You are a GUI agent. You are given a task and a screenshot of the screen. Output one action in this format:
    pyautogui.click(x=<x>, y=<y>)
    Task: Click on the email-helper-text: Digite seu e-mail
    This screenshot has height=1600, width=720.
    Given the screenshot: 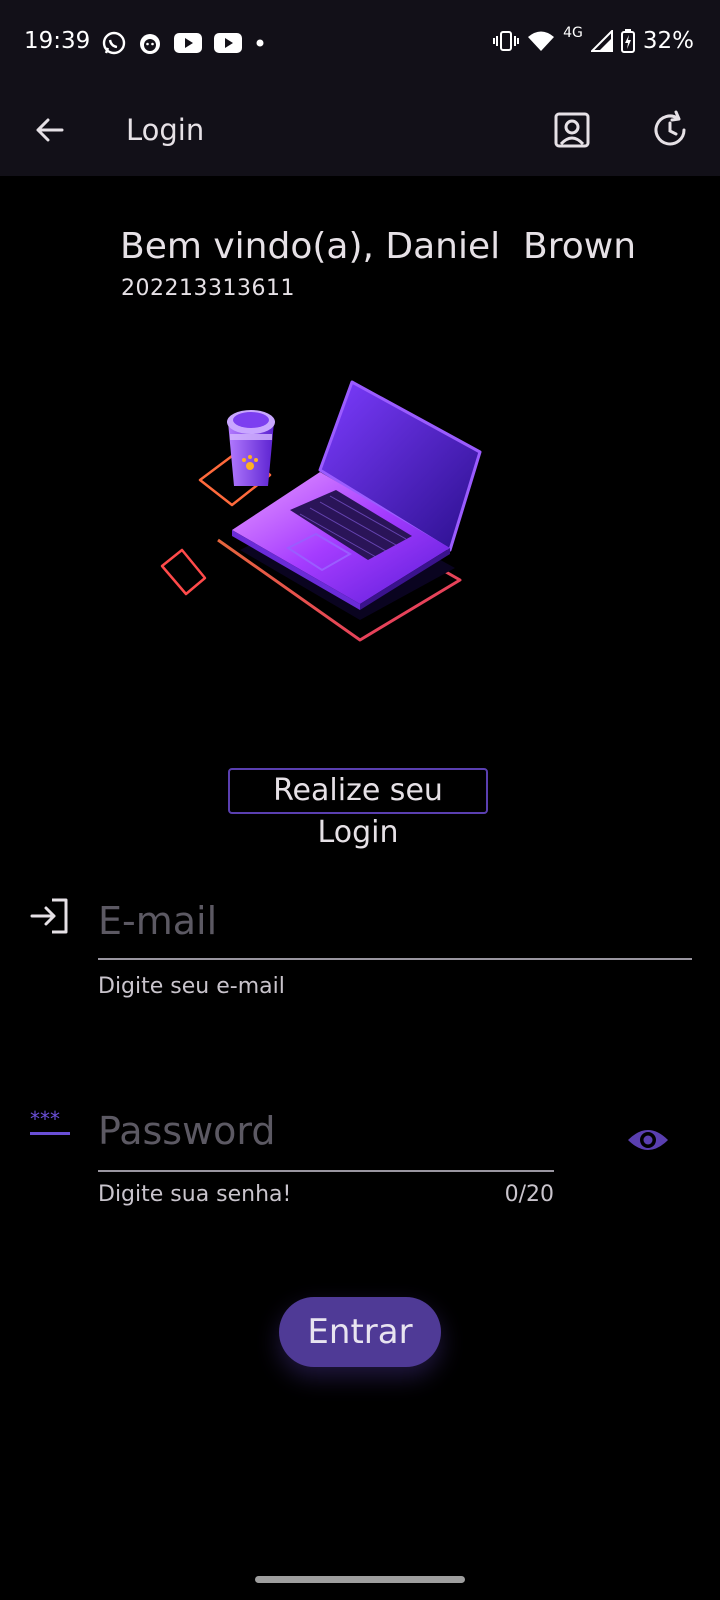 What is the action you would take?
    pyautogui.click(x=191, y=986)
    